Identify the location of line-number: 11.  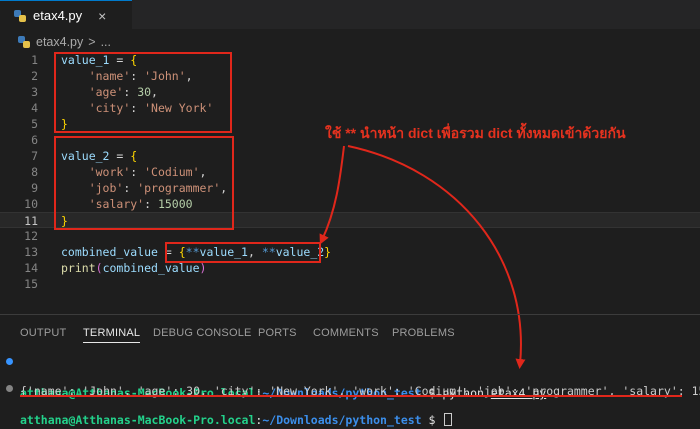
(31, 221).